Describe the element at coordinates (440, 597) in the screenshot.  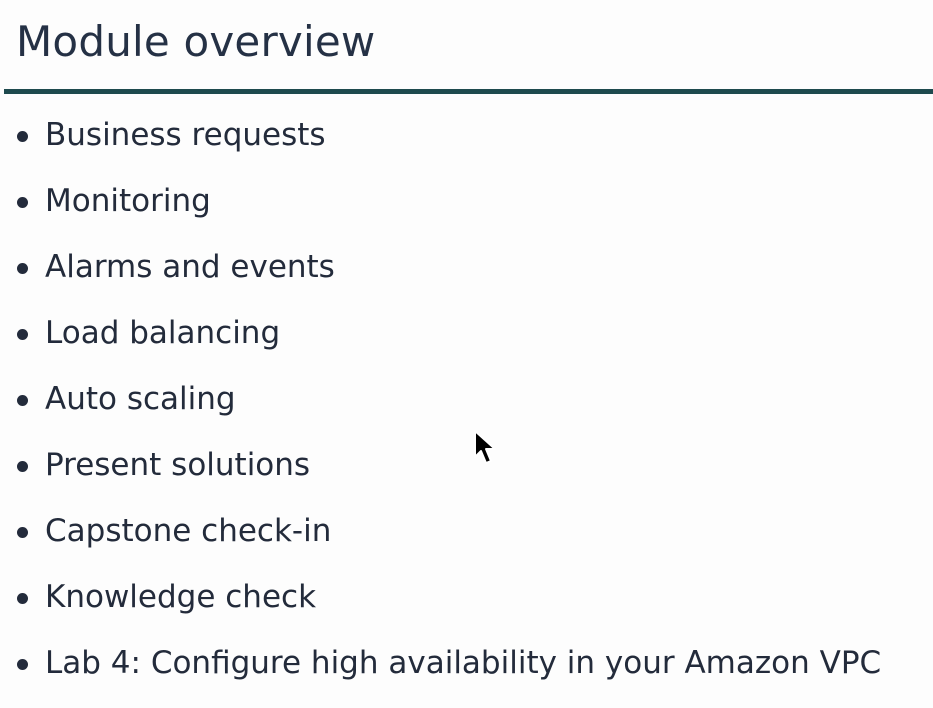
I see `bullet-item: Knowledge check` at that location.